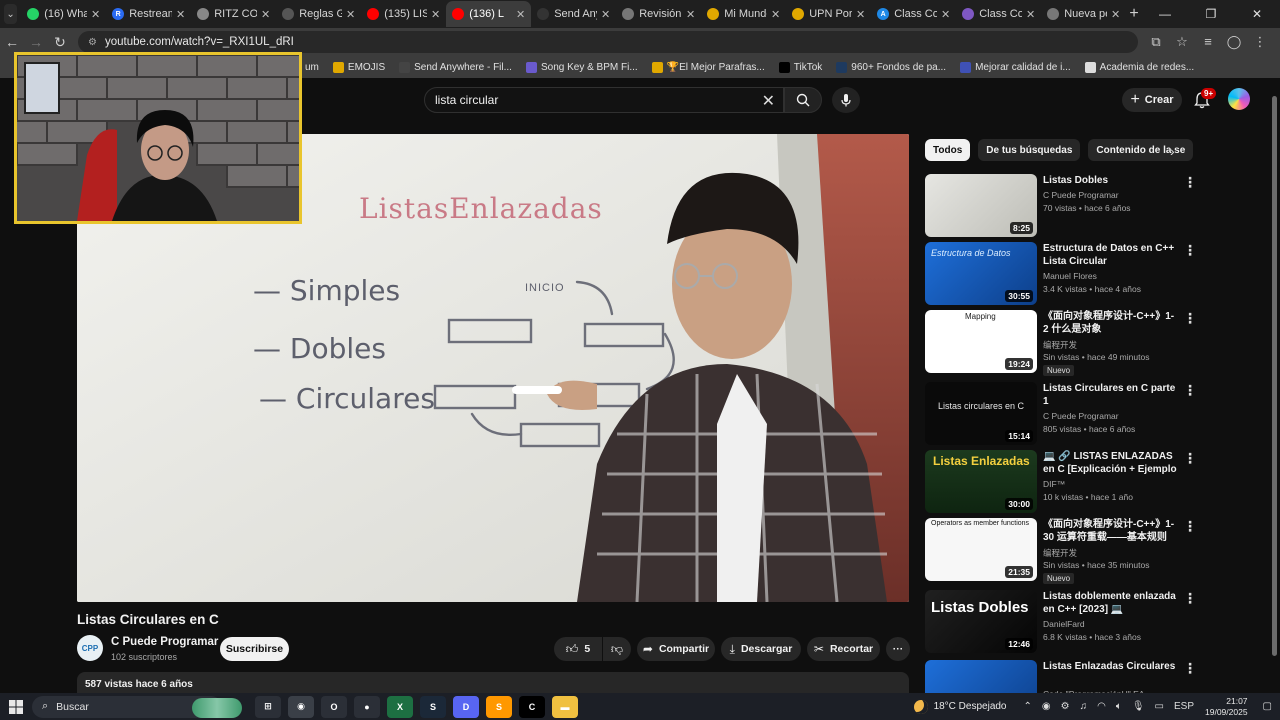 This screenshot has width=1280, height=720. I want to click on media-control-icon: ≡, so click(1208, 42).